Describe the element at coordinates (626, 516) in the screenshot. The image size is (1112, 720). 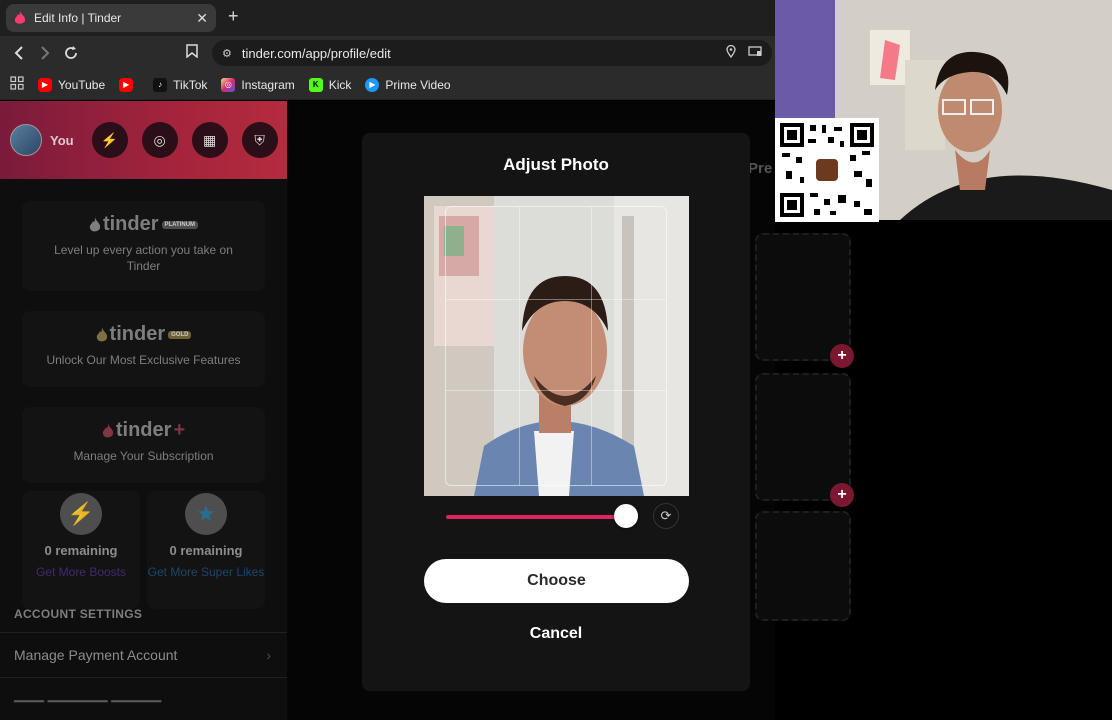
I see `zoom-slider-thumb` at that location.